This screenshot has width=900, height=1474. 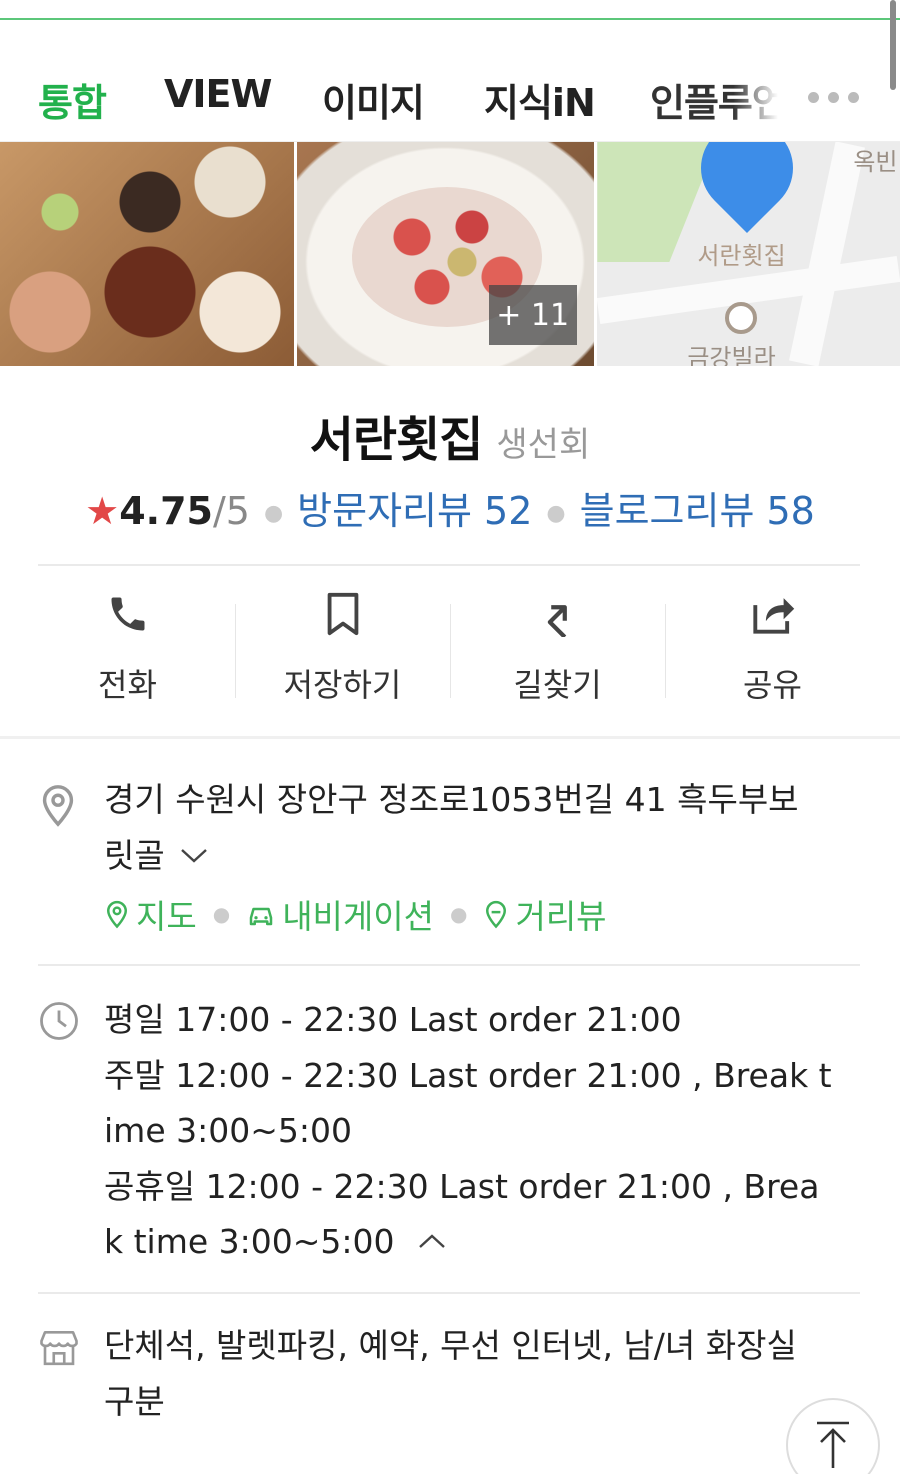 What do you see at coordinates (445, 254) in the screenshot?
I see `food-photo-sashimi: + 11` at bounding box center [445, 254].